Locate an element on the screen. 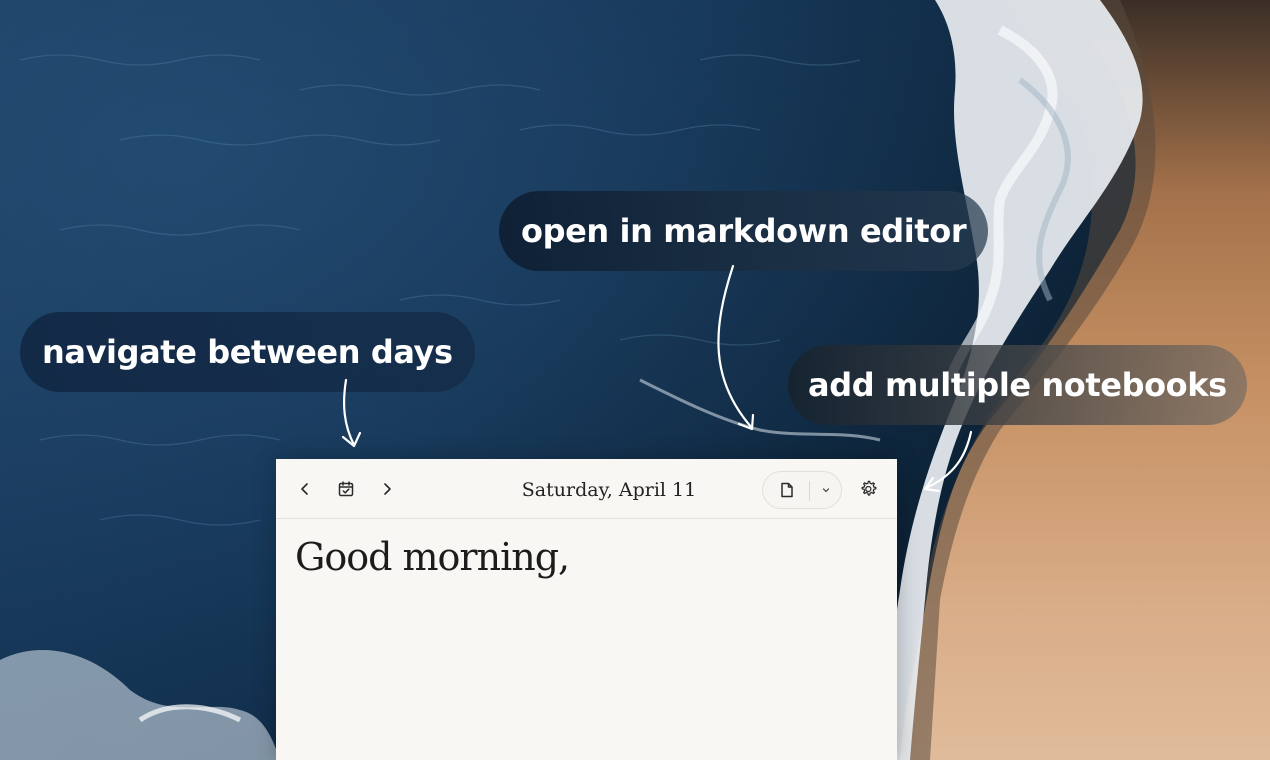 Image resolution: width=1270 pixels, height=760 pixels. notebook-dropdown-button is located at coordinates (826, 490).